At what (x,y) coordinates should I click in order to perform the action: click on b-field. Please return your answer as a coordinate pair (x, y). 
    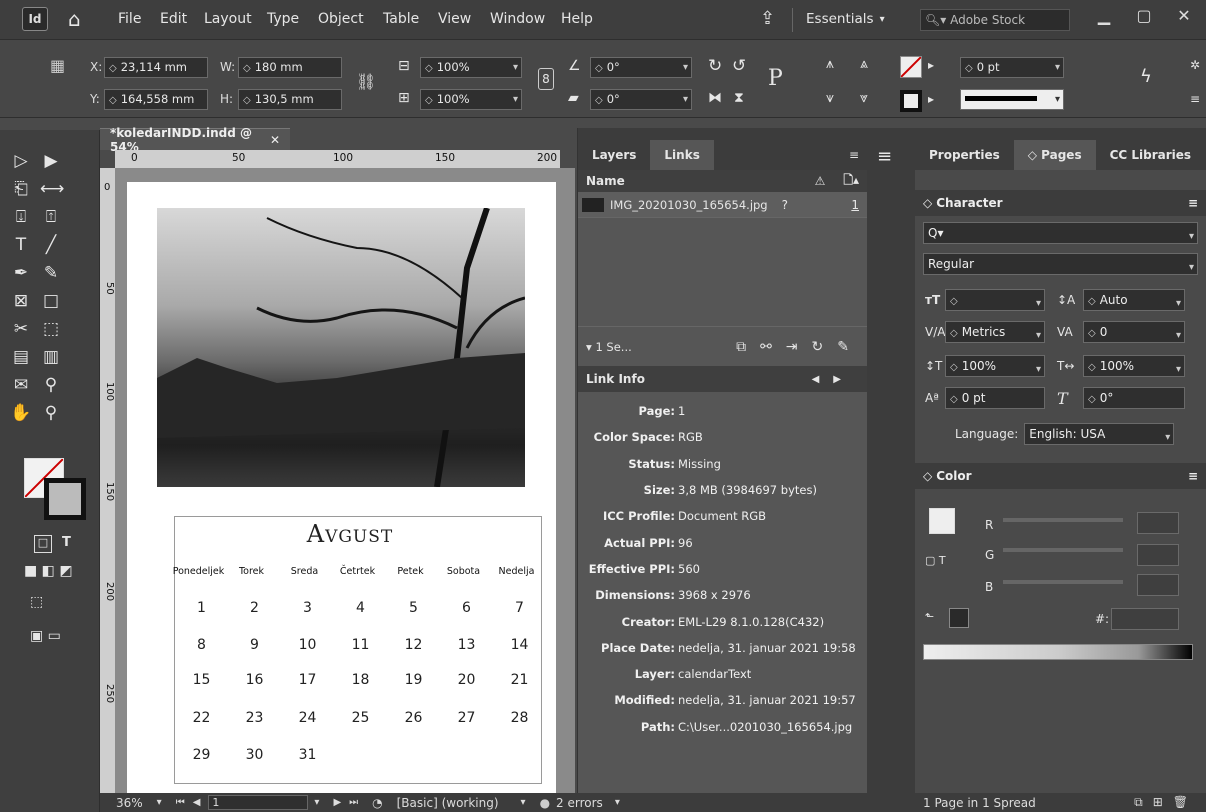
    Looking at the image, I should click on (1158, 585).